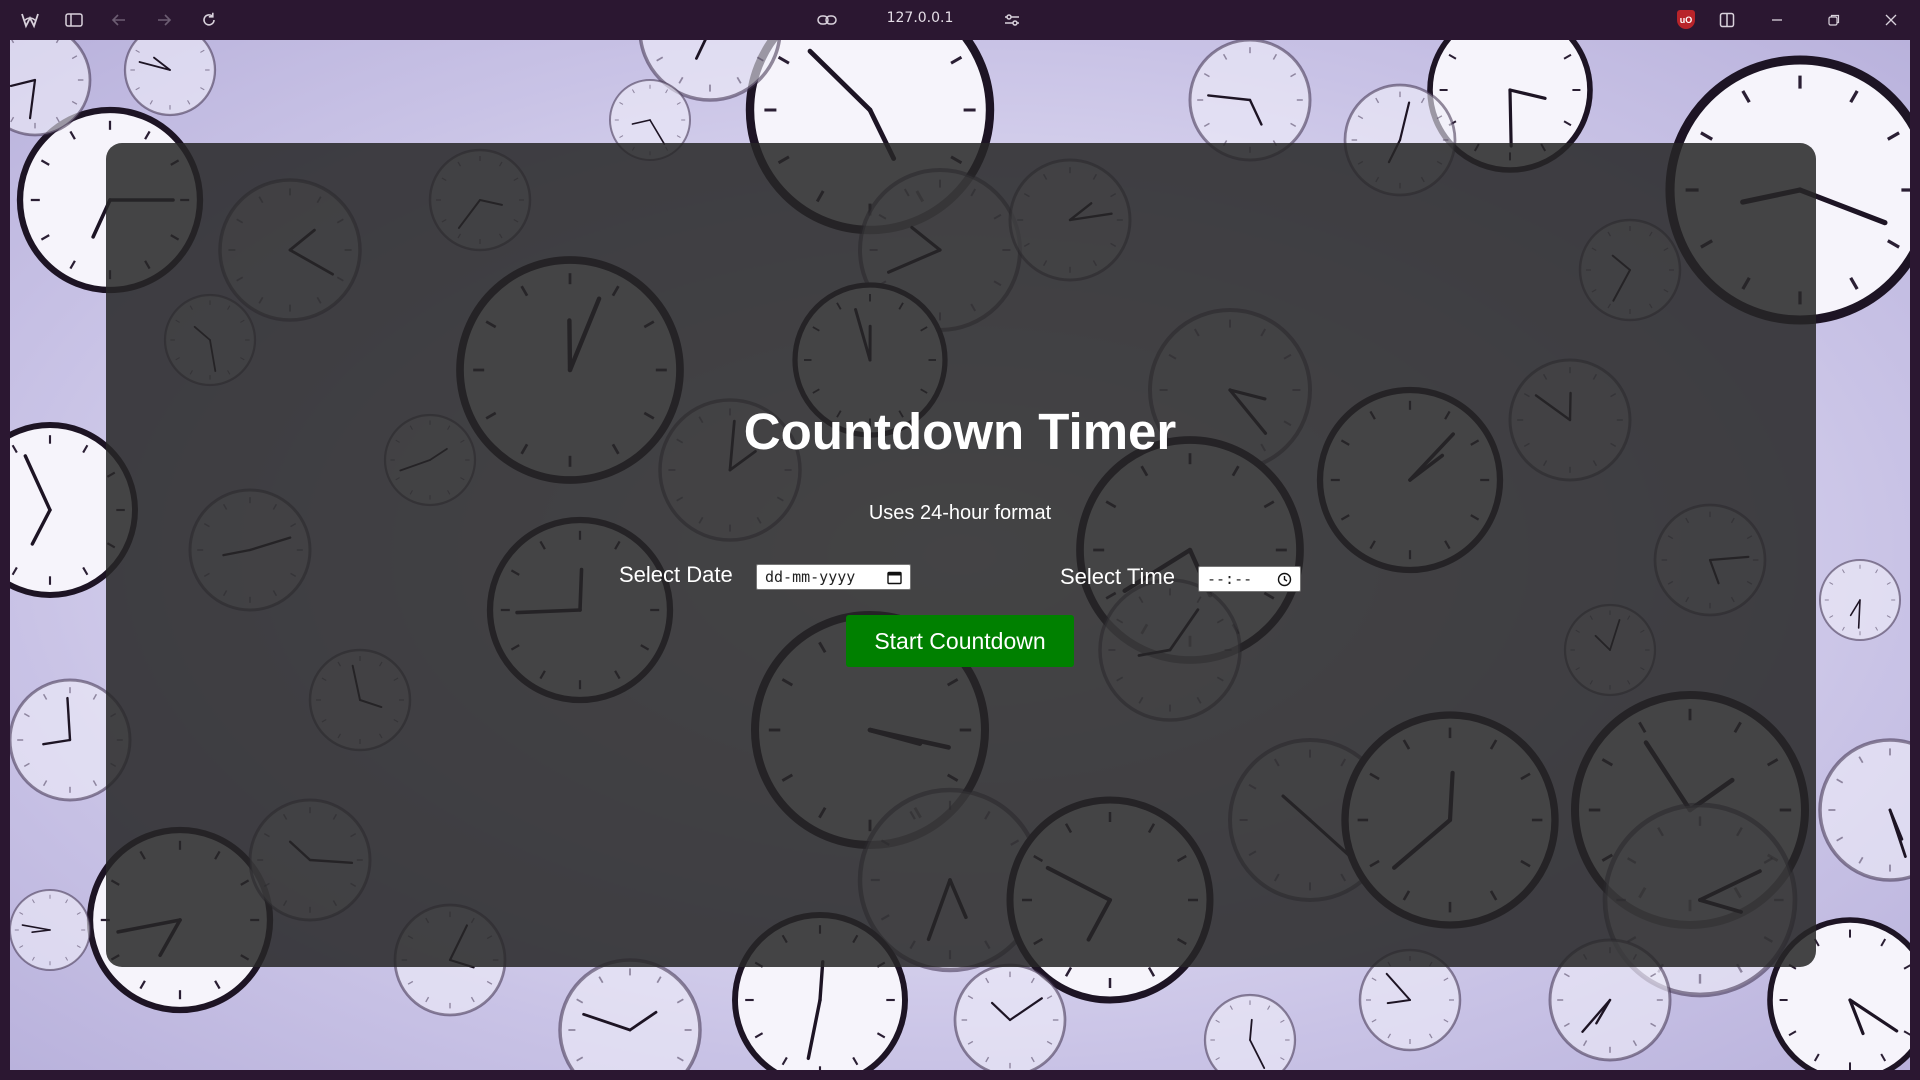 This screenshot has width=1920, height=1080. Describe the element at coordinates (209, 20) in the screenshot. I see `reload-icon` at that location.